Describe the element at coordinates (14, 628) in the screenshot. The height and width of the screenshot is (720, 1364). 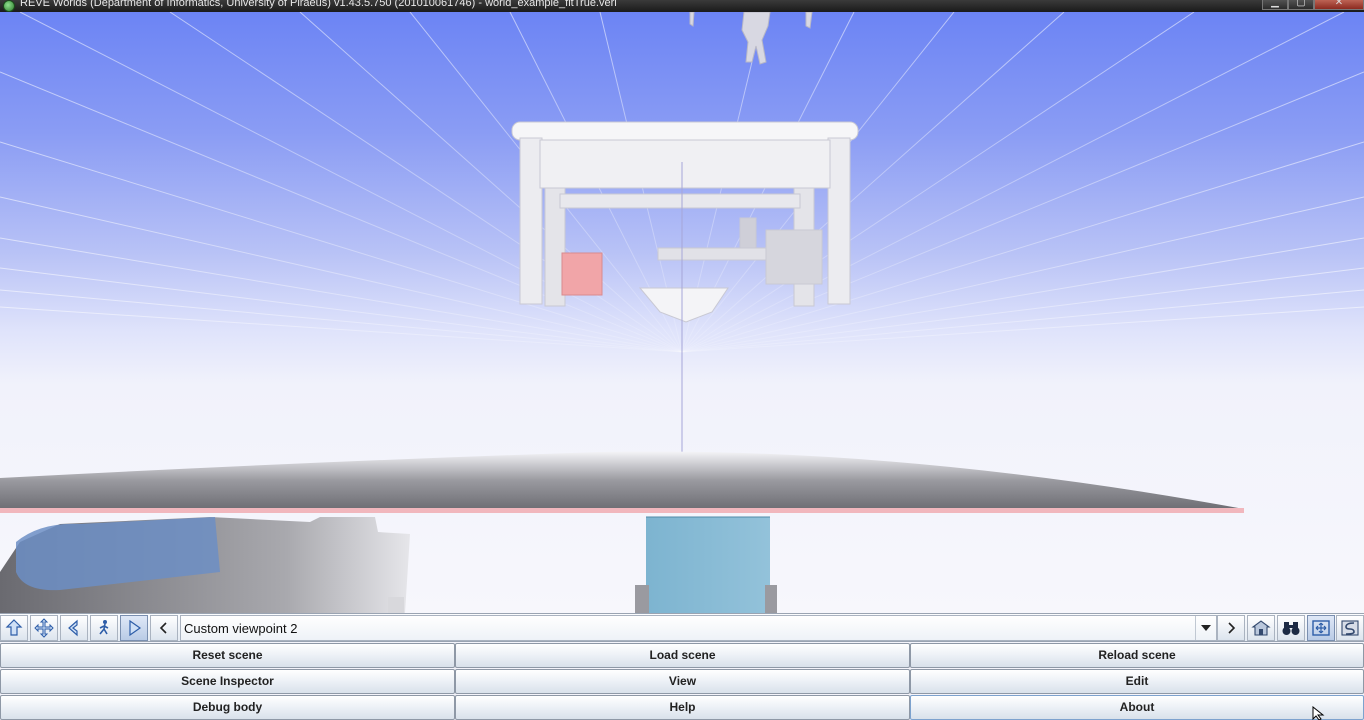
I see `fly-icon` at that location.